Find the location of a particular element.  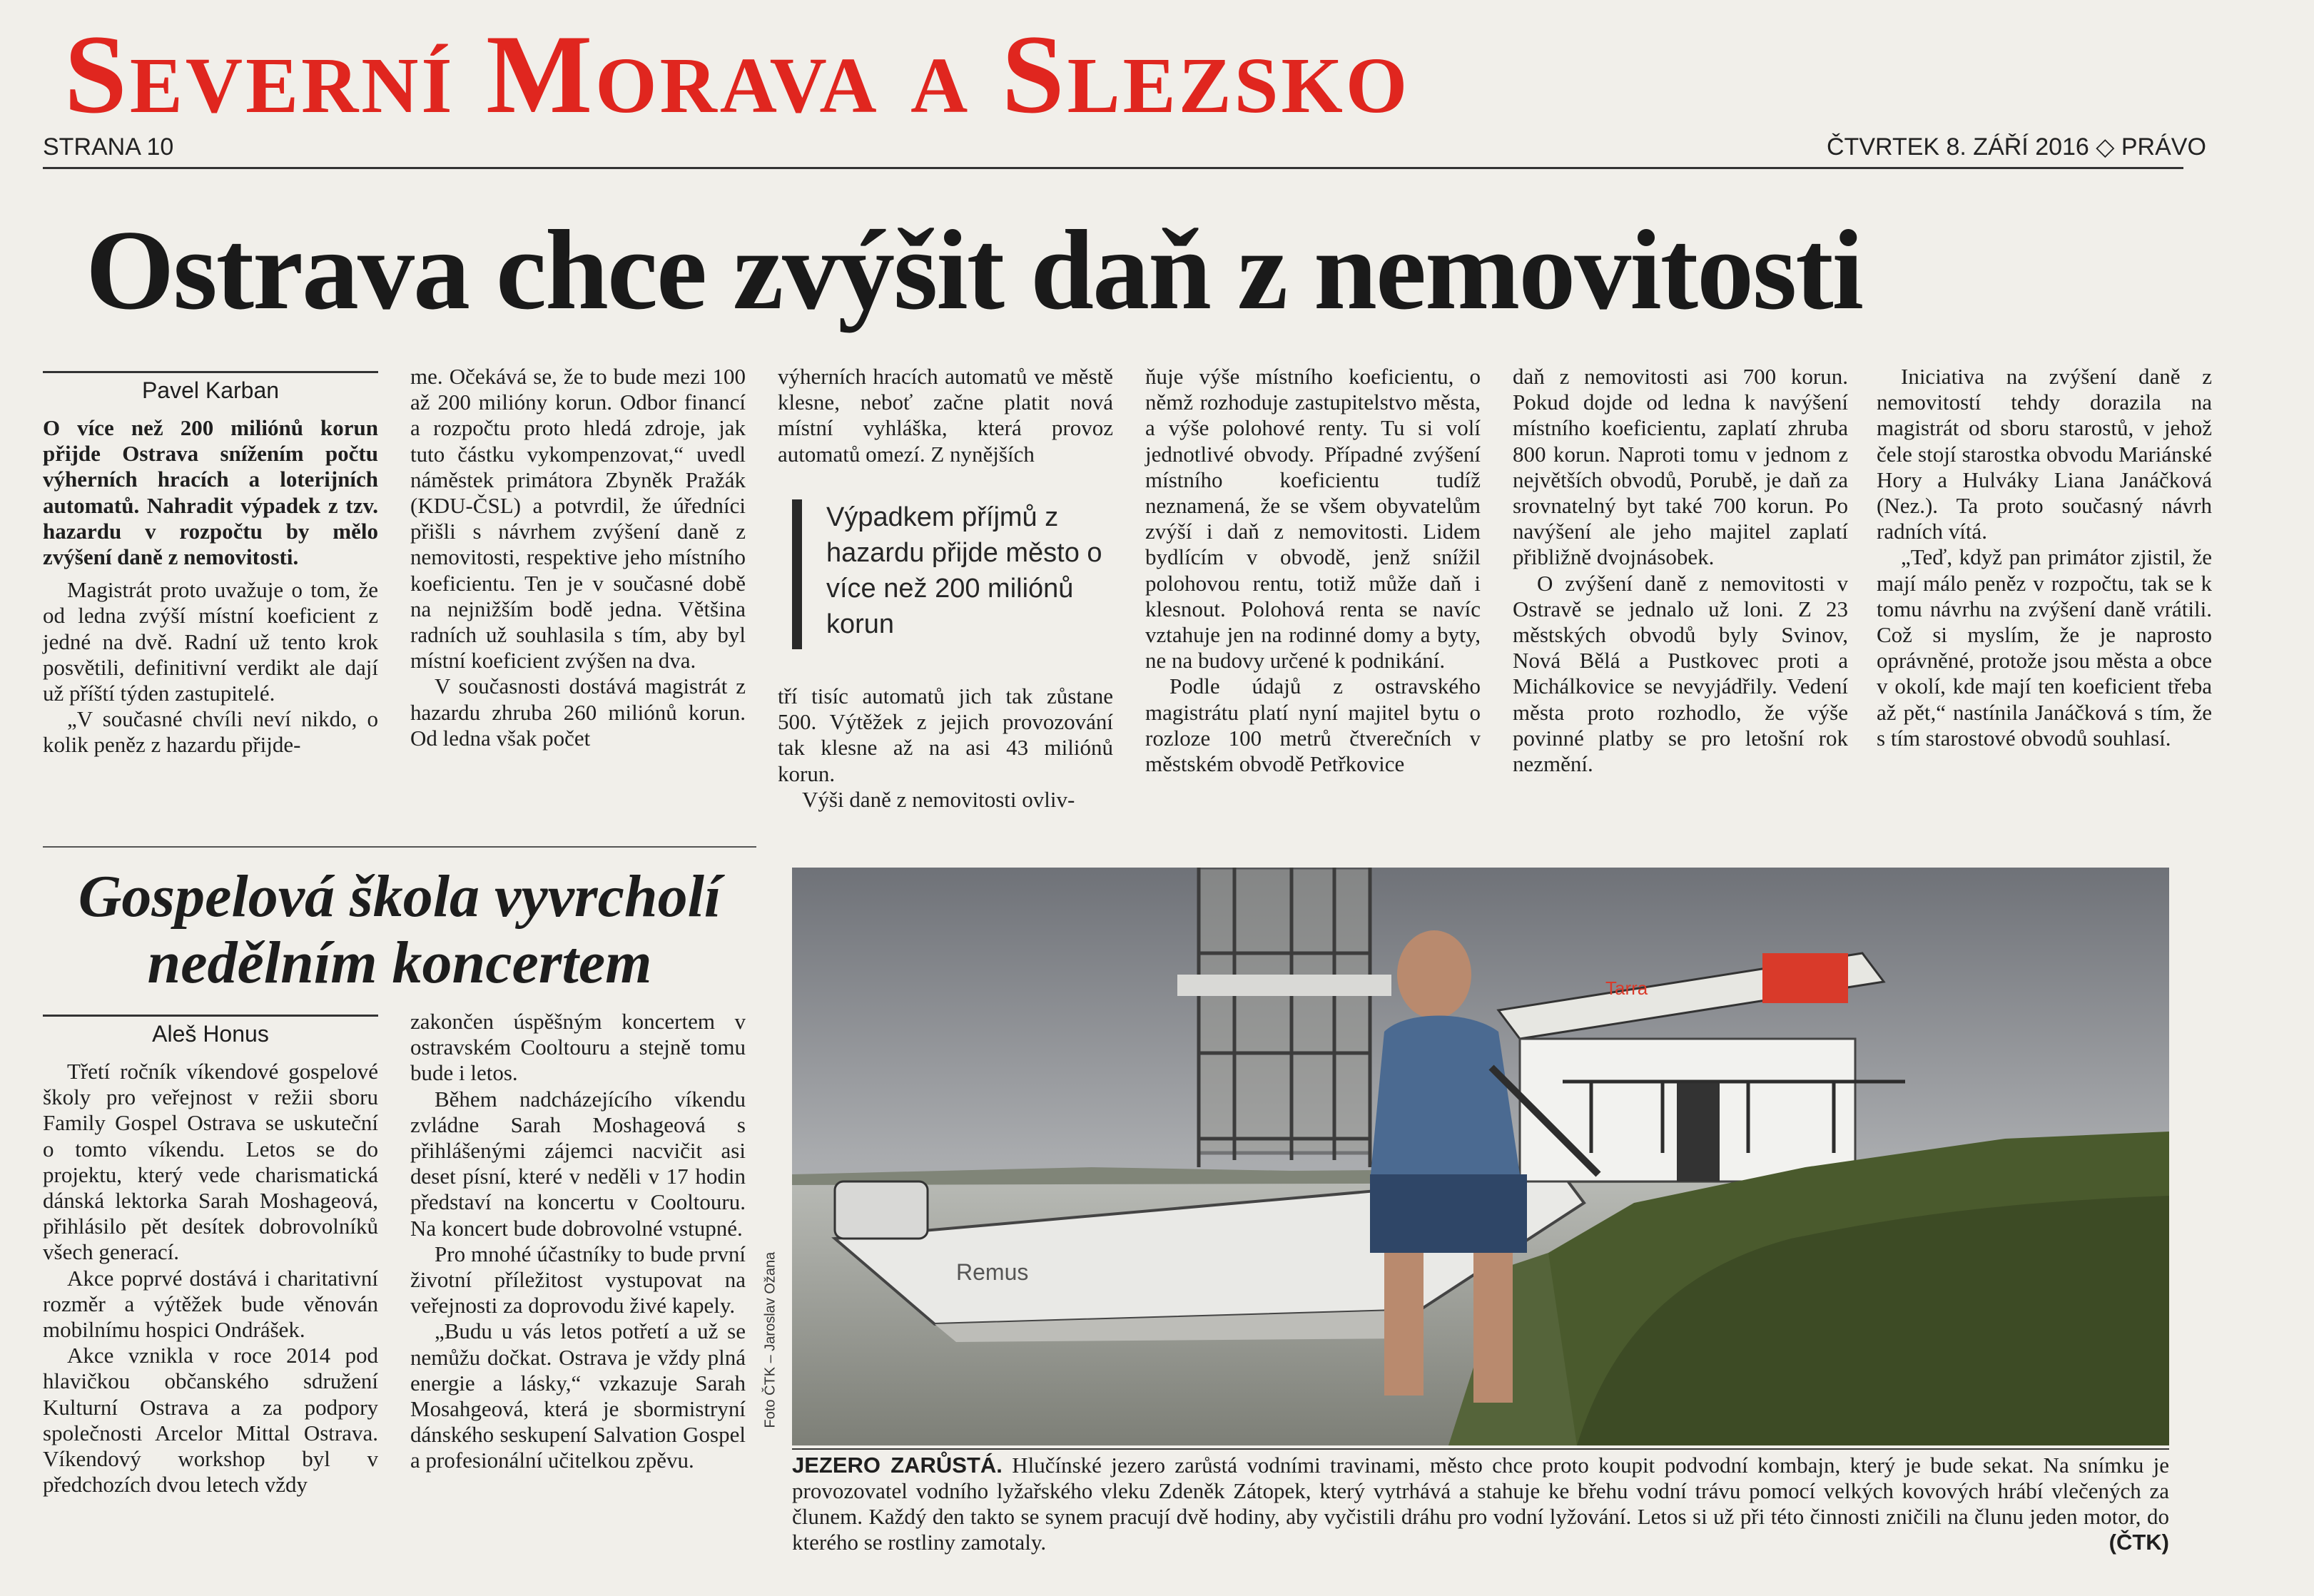

article1-byline: Pavel Karban is located at coordinates (210, 388).